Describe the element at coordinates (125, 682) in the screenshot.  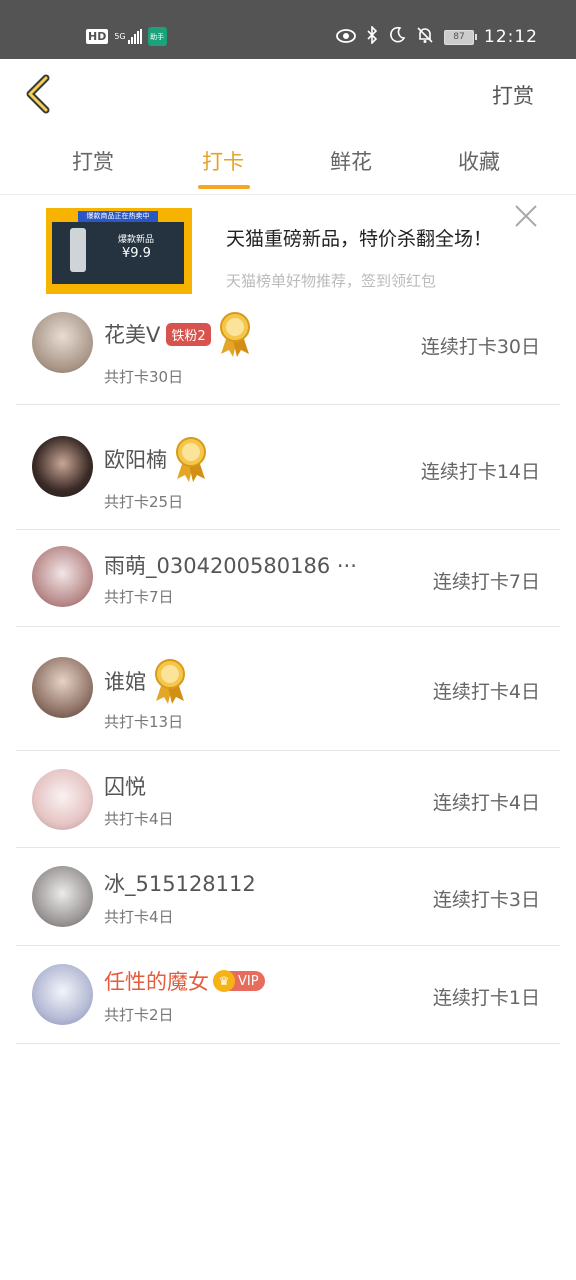
I see `user-name-text: 谁婠` at that location.